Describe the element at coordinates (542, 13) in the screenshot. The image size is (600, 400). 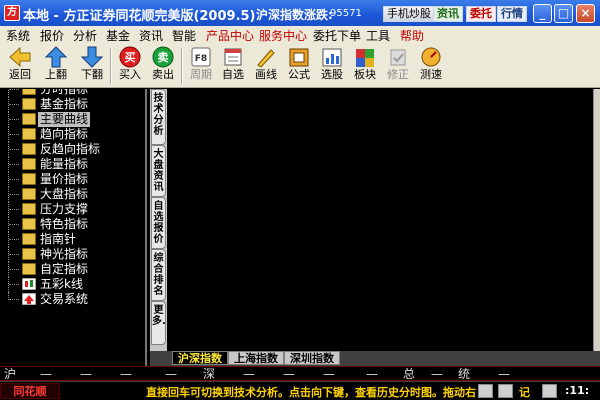
I see `minimize-icon: _` at that location.